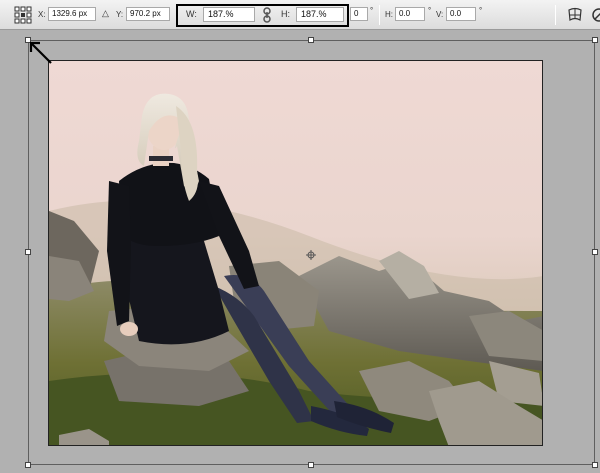 Image resolution: width=600 pixels, height=473 pixels. I want to click on rotate-degree-unit: °, so click(372, 10).